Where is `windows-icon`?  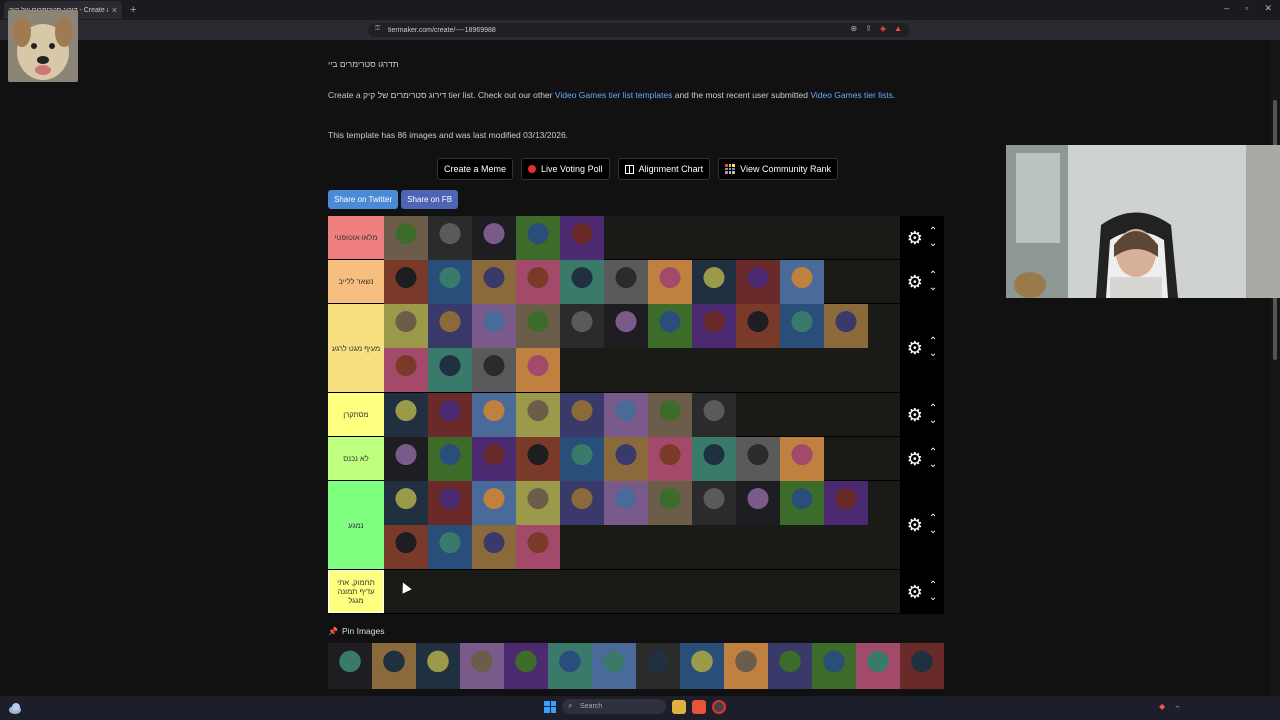
windows-icon is located at coordinates (550, 706).